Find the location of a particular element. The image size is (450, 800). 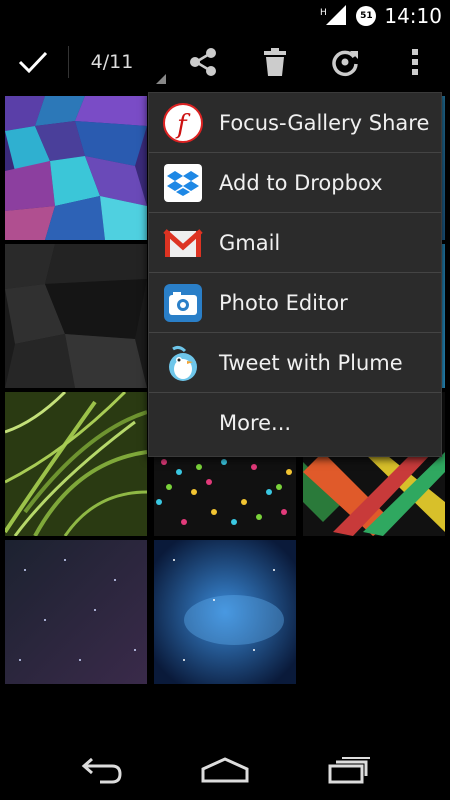

thumbnail-blue-nebula is located at coordinates (225, 612).